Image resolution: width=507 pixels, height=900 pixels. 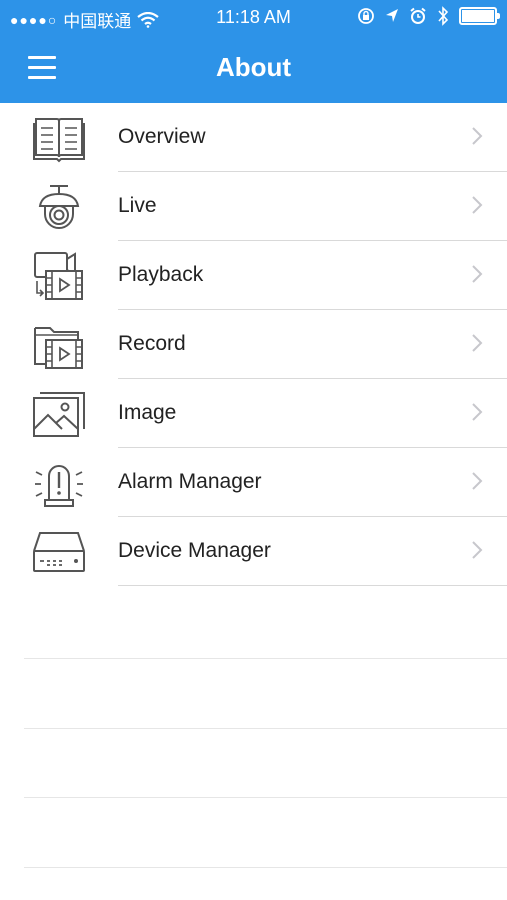 I want to click on battery-icon, so click(x=479, y=16).